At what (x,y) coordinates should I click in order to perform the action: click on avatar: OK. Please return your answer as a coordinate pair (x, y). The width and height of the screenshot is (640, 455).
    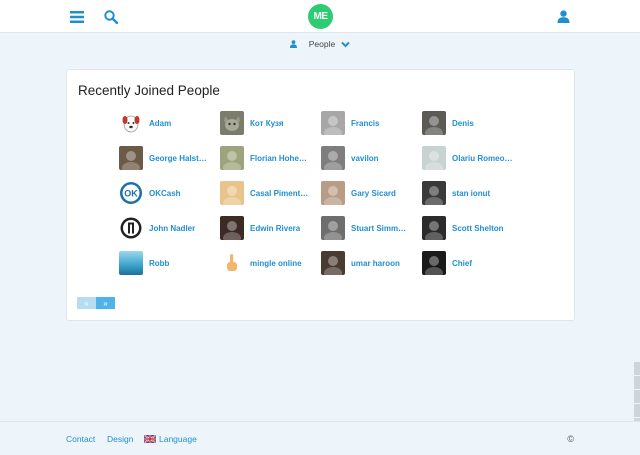
    Looking at the image, I should click on (131, 193).